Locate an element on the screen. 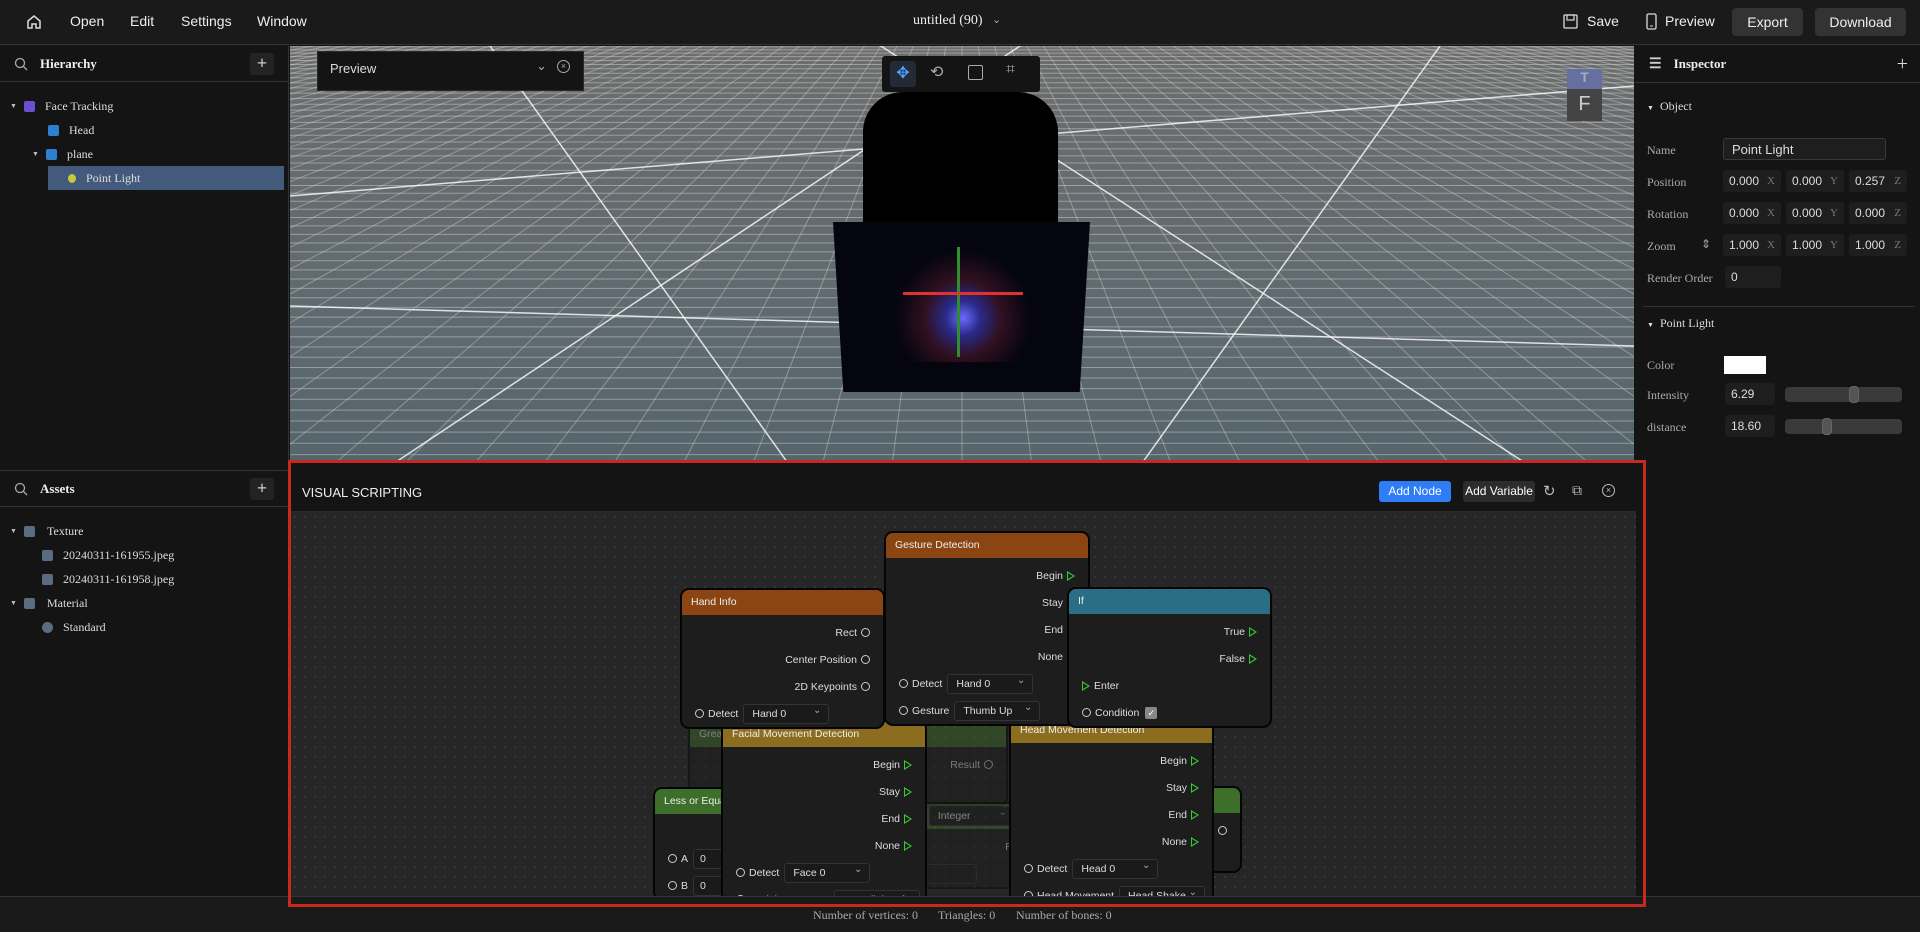 The width and height of the screenshot is (1920, 932). point-light-section-header: ▼ Point Light is located at coordinates (1680, 323).